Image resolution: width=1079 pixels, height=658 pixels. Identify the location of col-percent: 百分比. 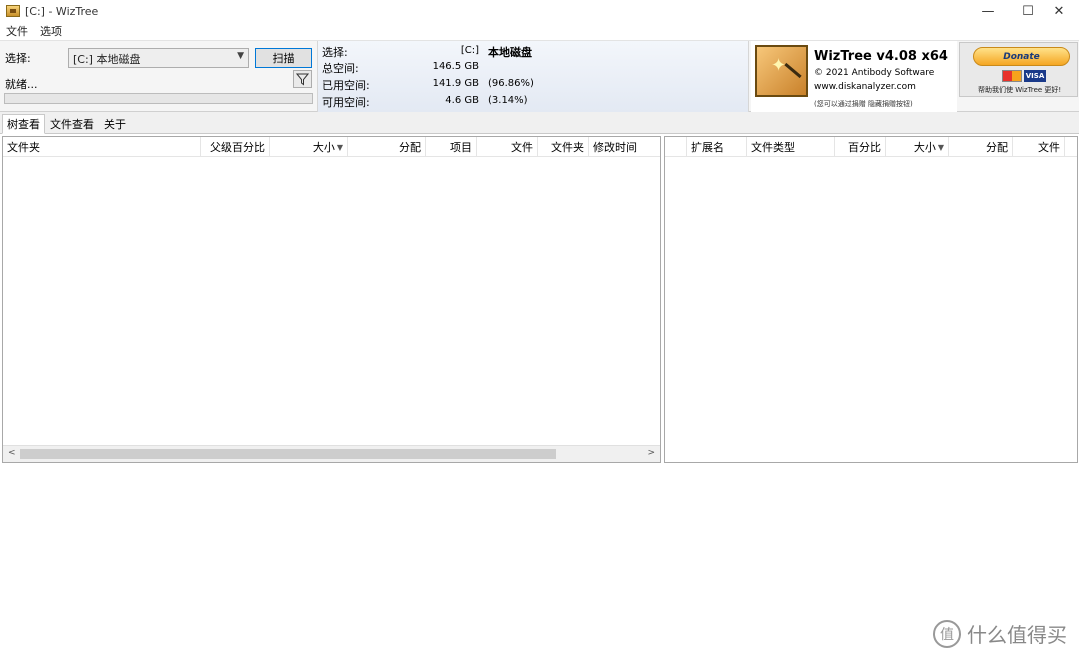
(860, 147).